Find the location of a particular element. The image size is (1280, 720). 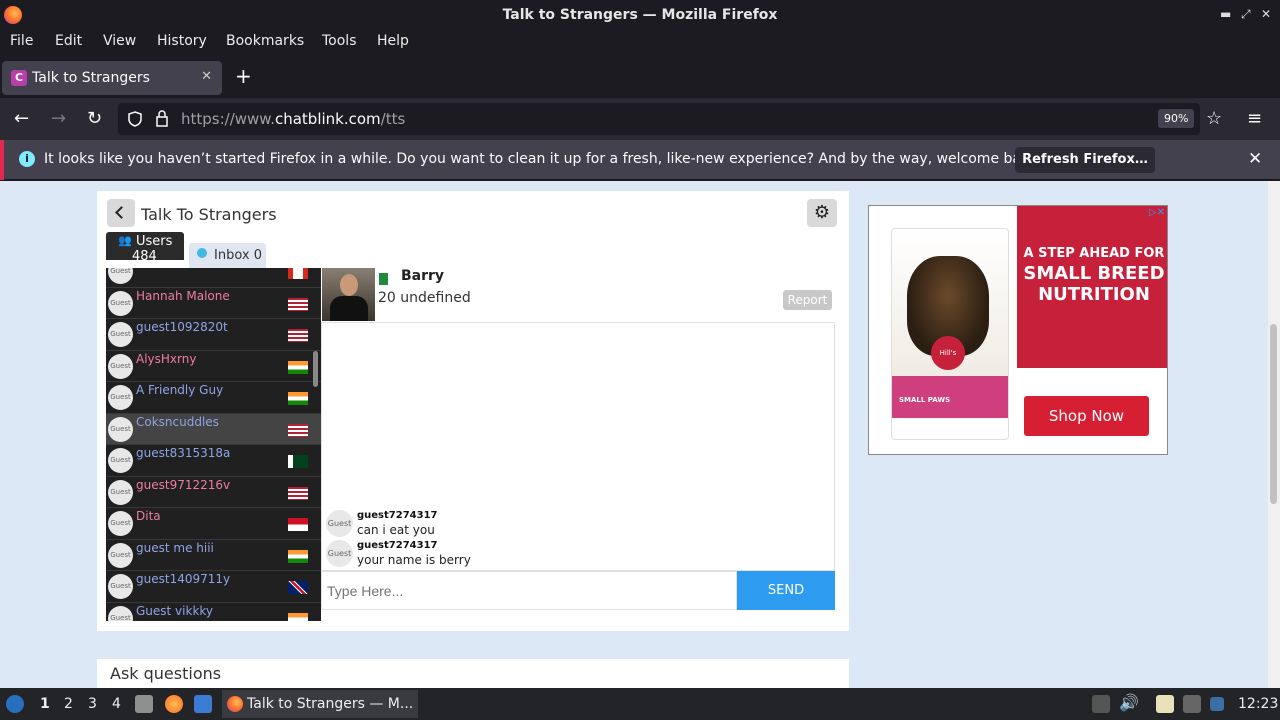

partner-avatar is located at coordinates (348, 294).